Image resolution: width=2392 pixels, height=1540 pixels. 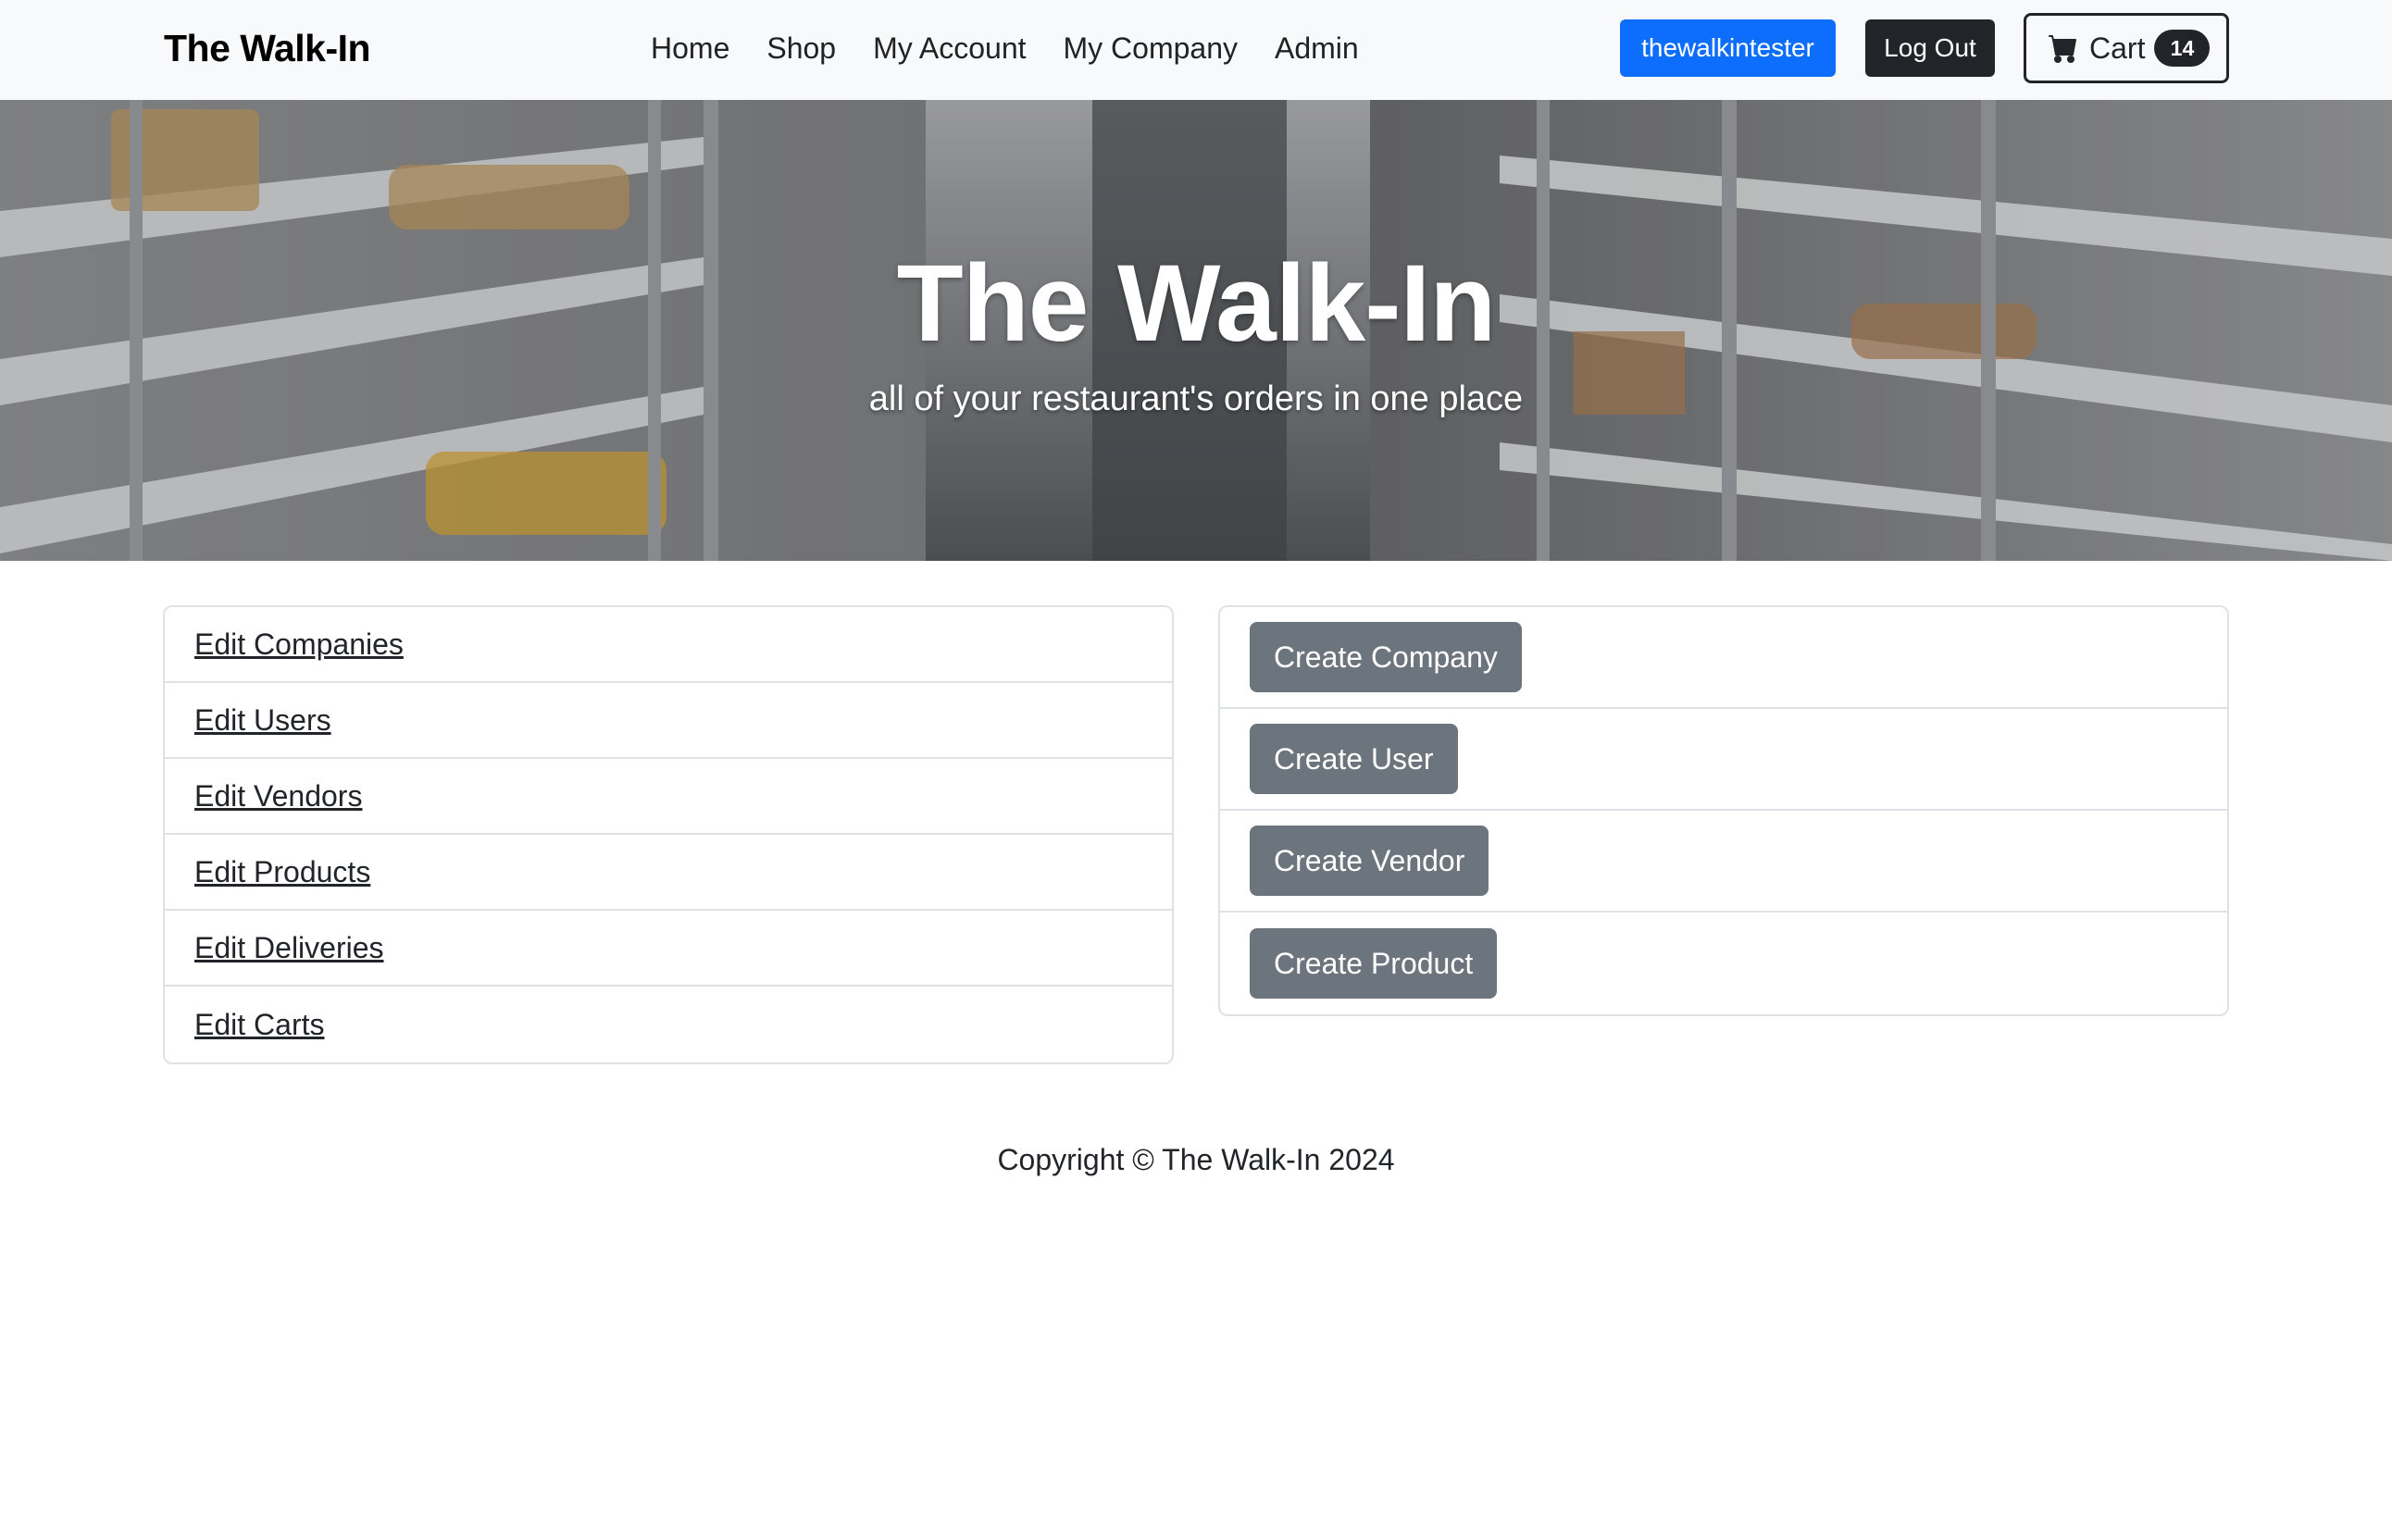 What do you see at coordinates (1386, 657) in the screenshot?
I see `create-company-button: Create Company` at bounding box center [1386, 657].